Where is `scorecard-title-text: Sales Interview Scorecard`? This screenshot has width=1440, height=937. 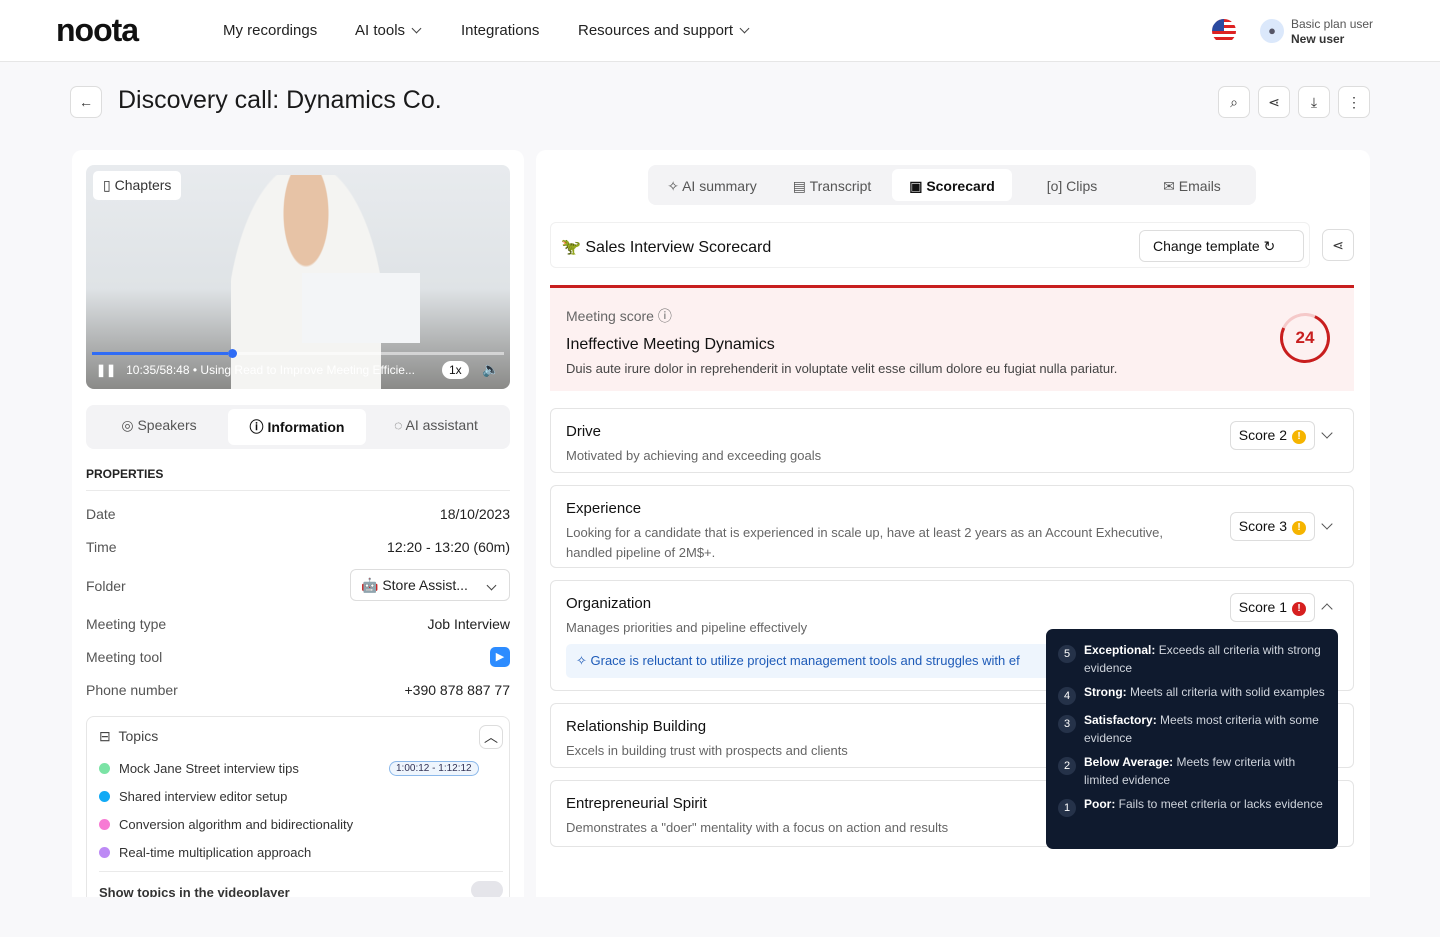
scorecard-title-text: Sales Interview Scorecard is located at coordinates (678, 247).